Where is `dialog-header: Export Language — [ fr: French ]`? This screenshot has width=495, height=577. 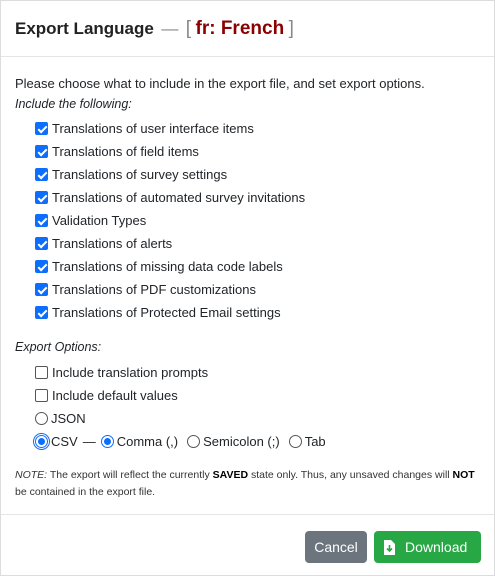 dialog-header: Export Language — [ fr: French ] is located at coordinates (247, 29).